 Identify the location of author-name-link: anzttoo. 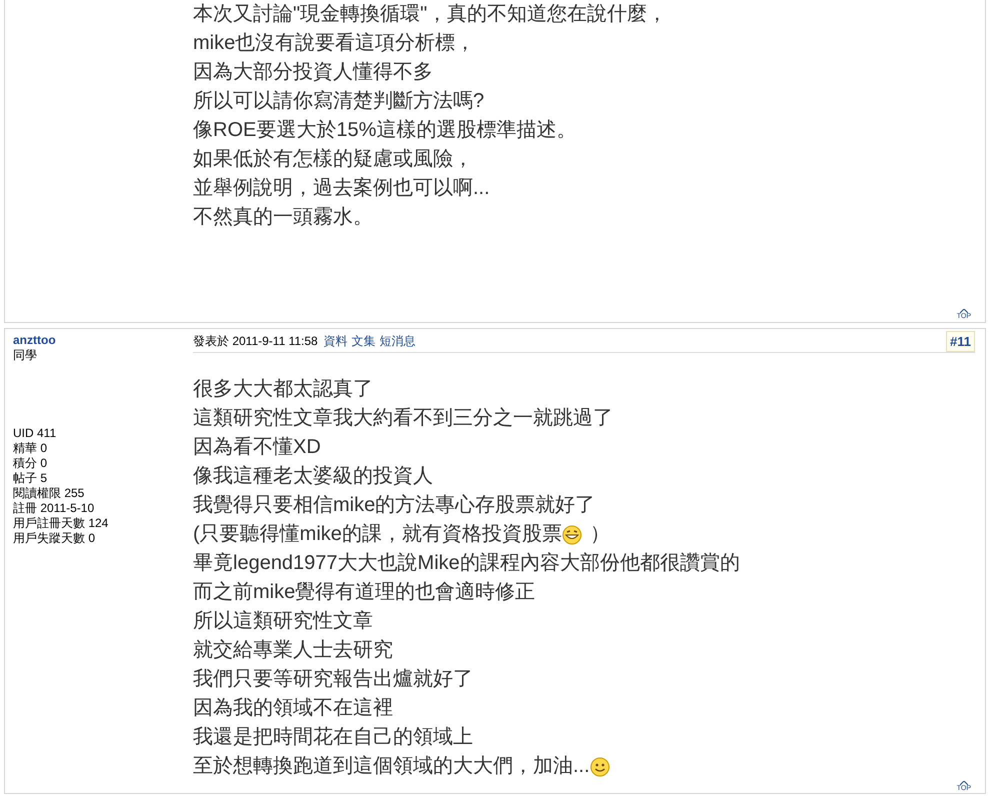
(95, 340).